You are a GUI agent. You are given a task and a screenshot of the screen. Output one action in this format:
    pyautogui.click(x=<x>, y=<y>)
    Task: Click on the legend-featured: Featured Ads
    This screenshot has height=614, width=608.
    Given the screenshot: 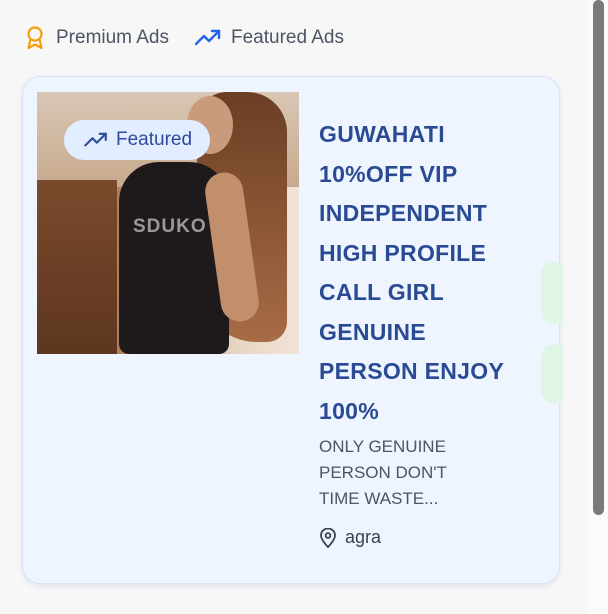 What is the action you would take?
    pyautogui.click(x=269, y=38)
    